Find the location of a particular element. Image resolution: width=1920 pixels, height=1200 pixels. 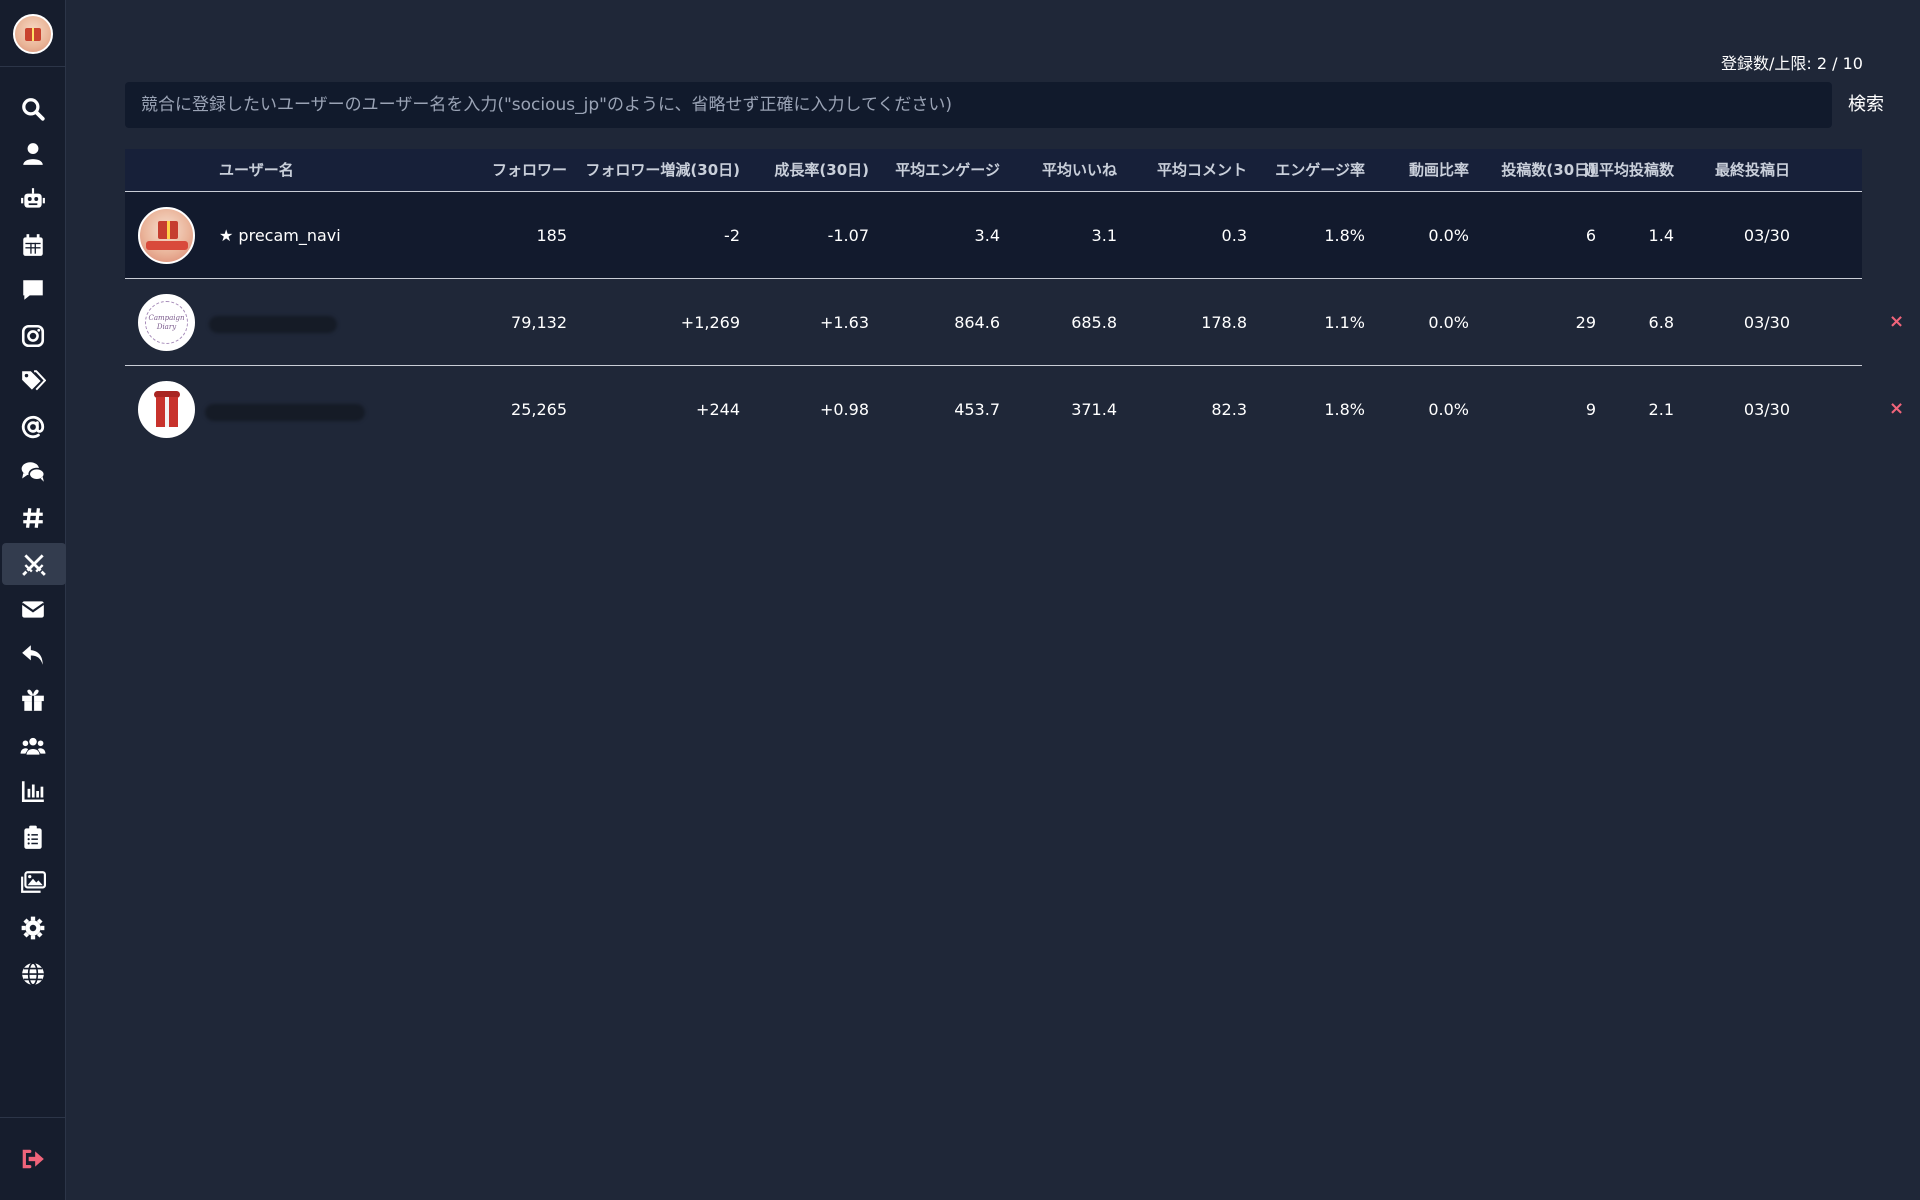

avg-engage-cell: 864.6 is located at coordinates (977, 322).